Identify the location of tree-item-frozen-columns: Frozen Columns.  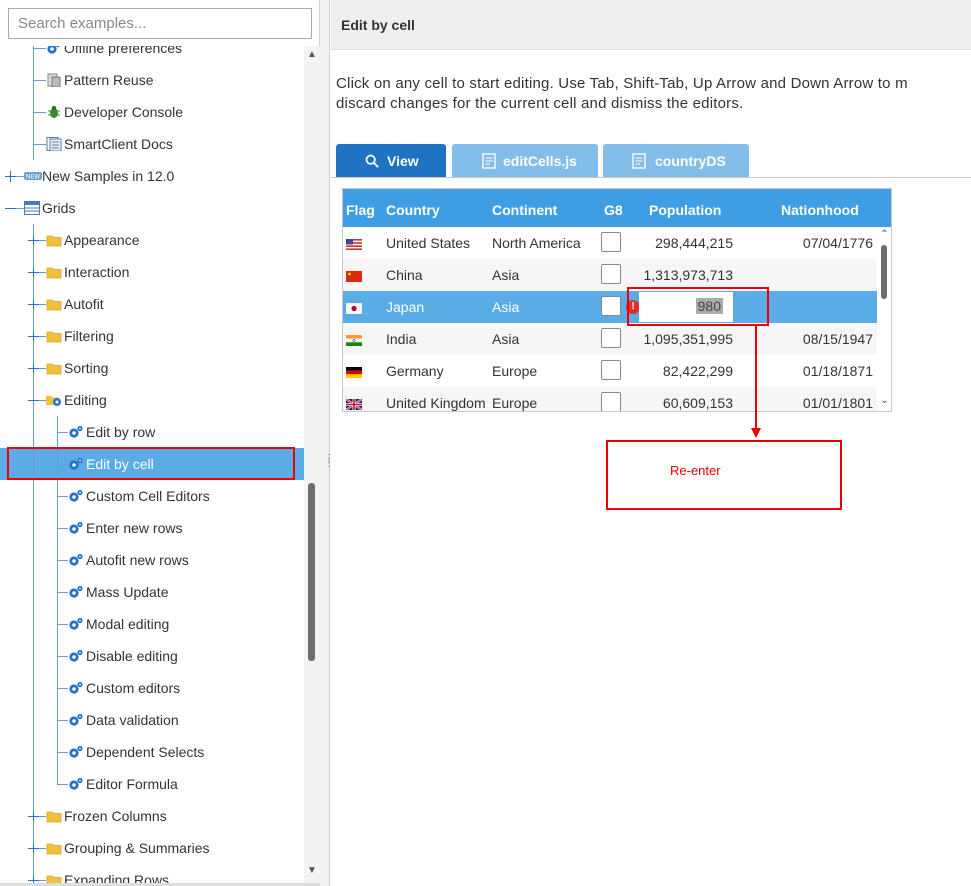
(152, 816).